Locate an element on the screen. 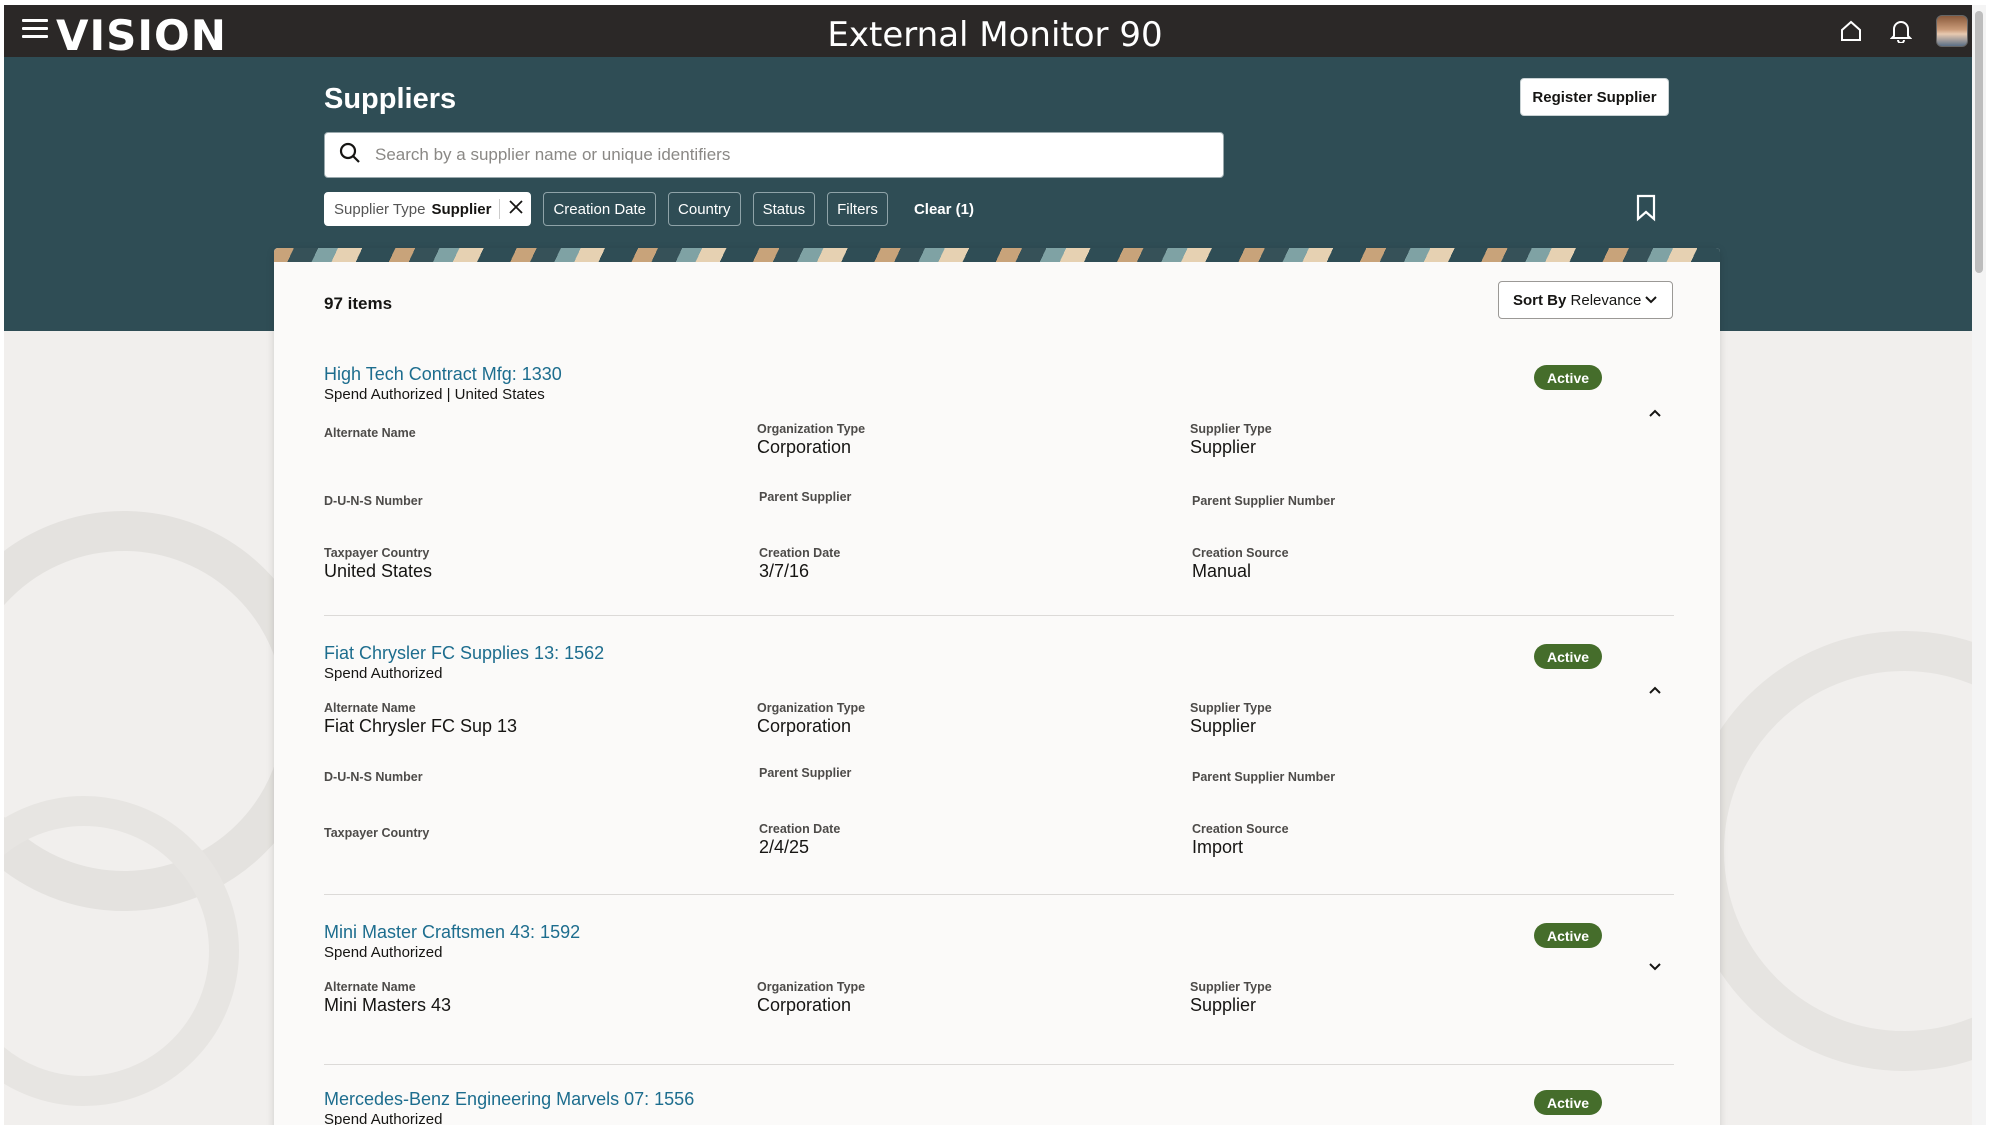  home-icon is located at coordinates (1851, 31).